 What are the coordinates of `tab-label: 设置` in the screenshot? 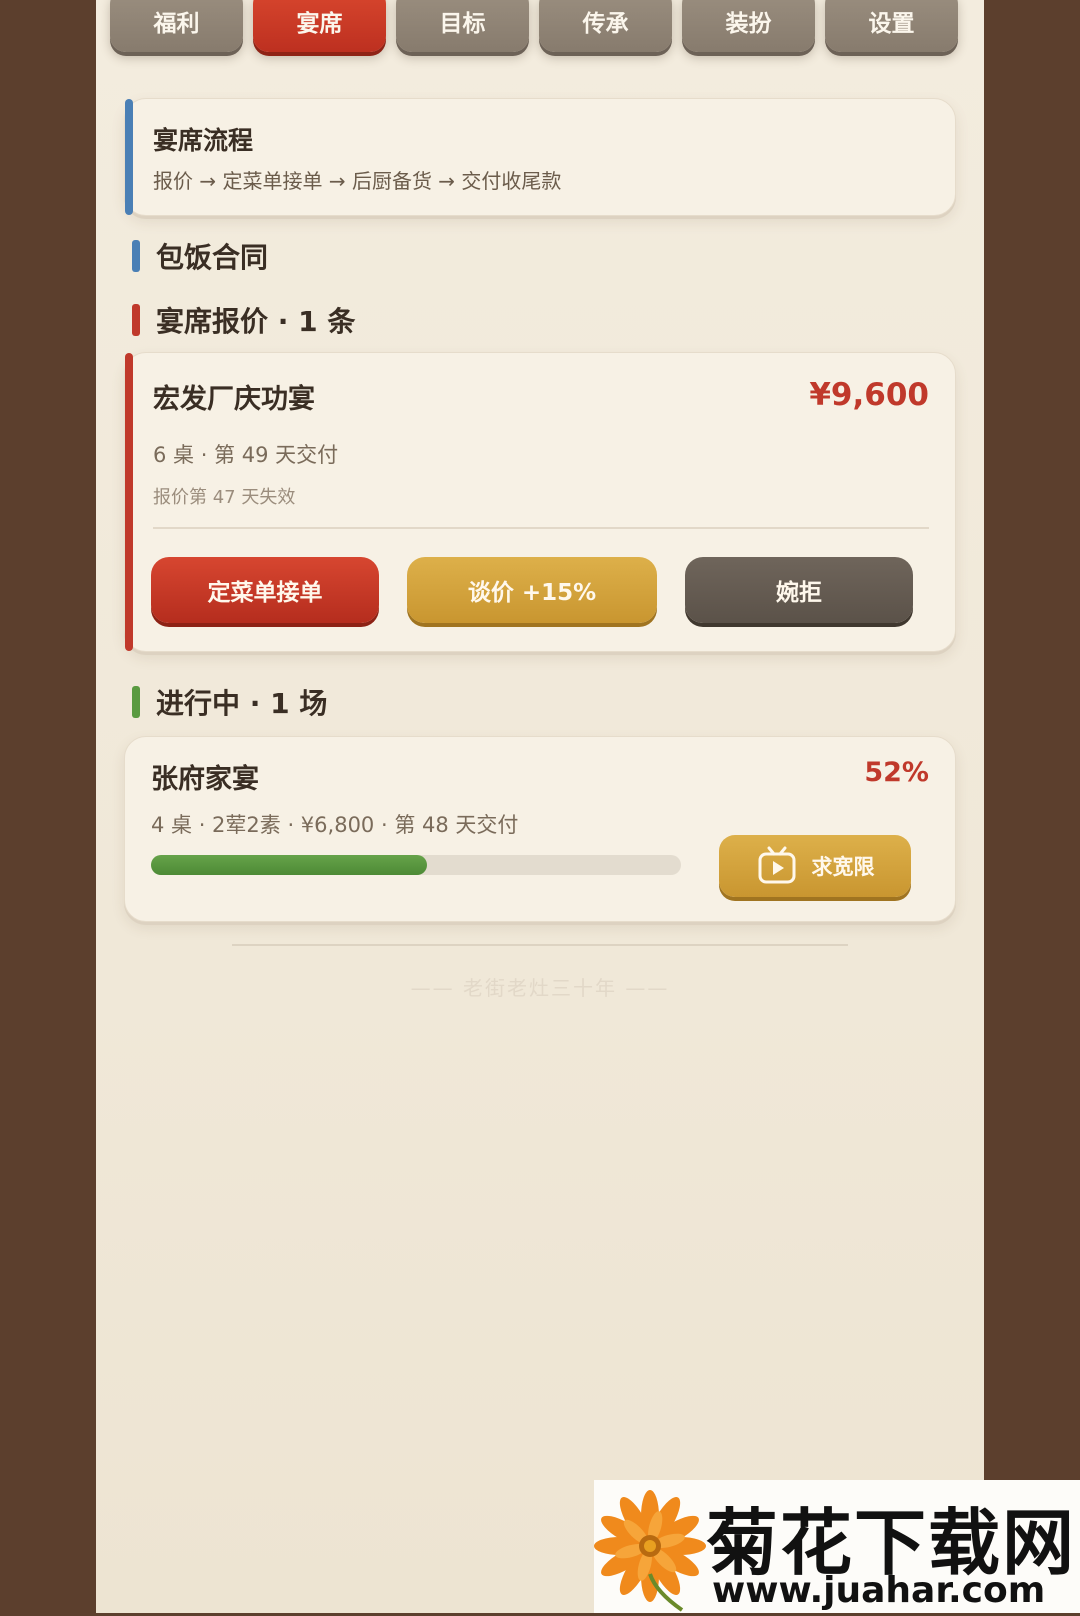 It's located at (891, 24).